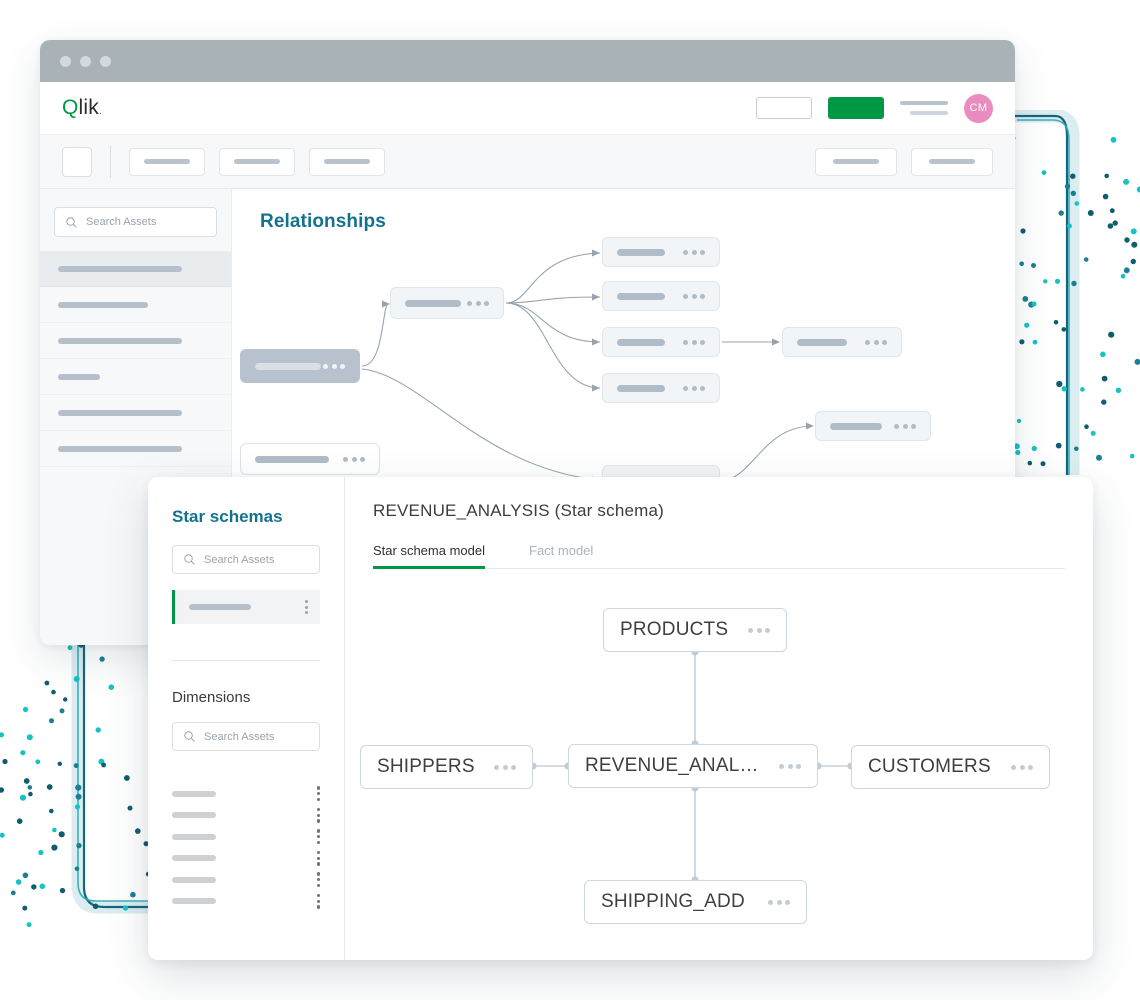 The height and width of the screenshot is (1000, 1140). What do you see at coordinates (246, 660) in the screenshot?
I see `sidebar-divider` at bounding box center [246, 660].